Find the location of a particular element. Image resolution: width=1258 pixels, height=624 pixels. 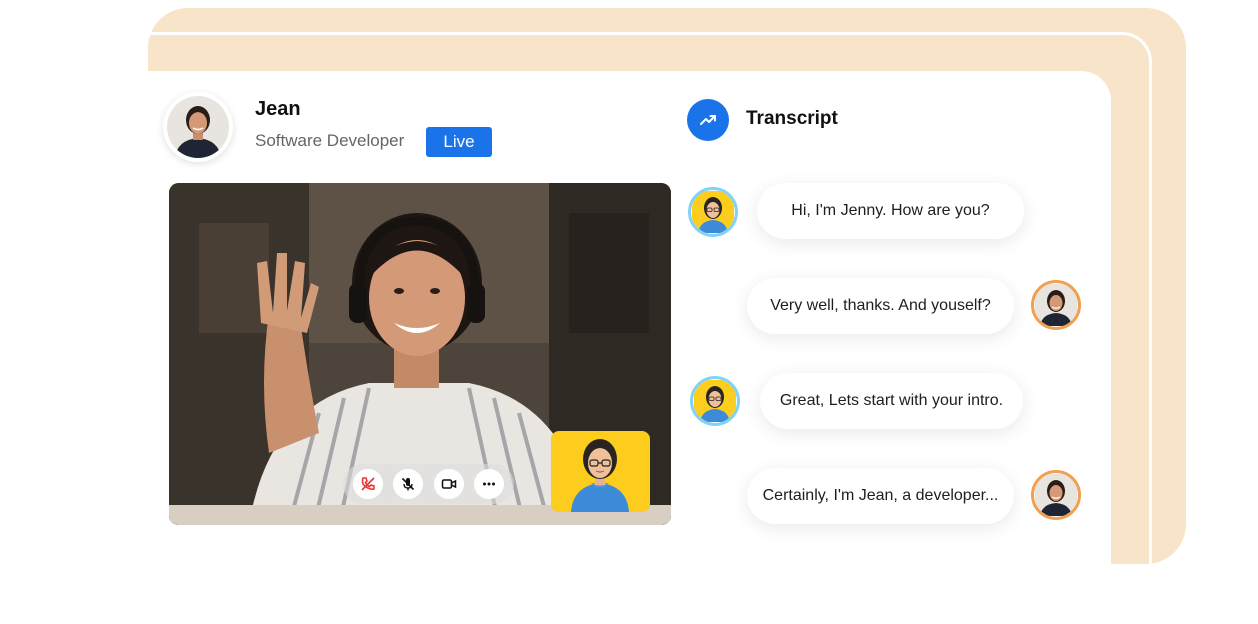

self-view-thumbnail is located at coordinates (600, 471).